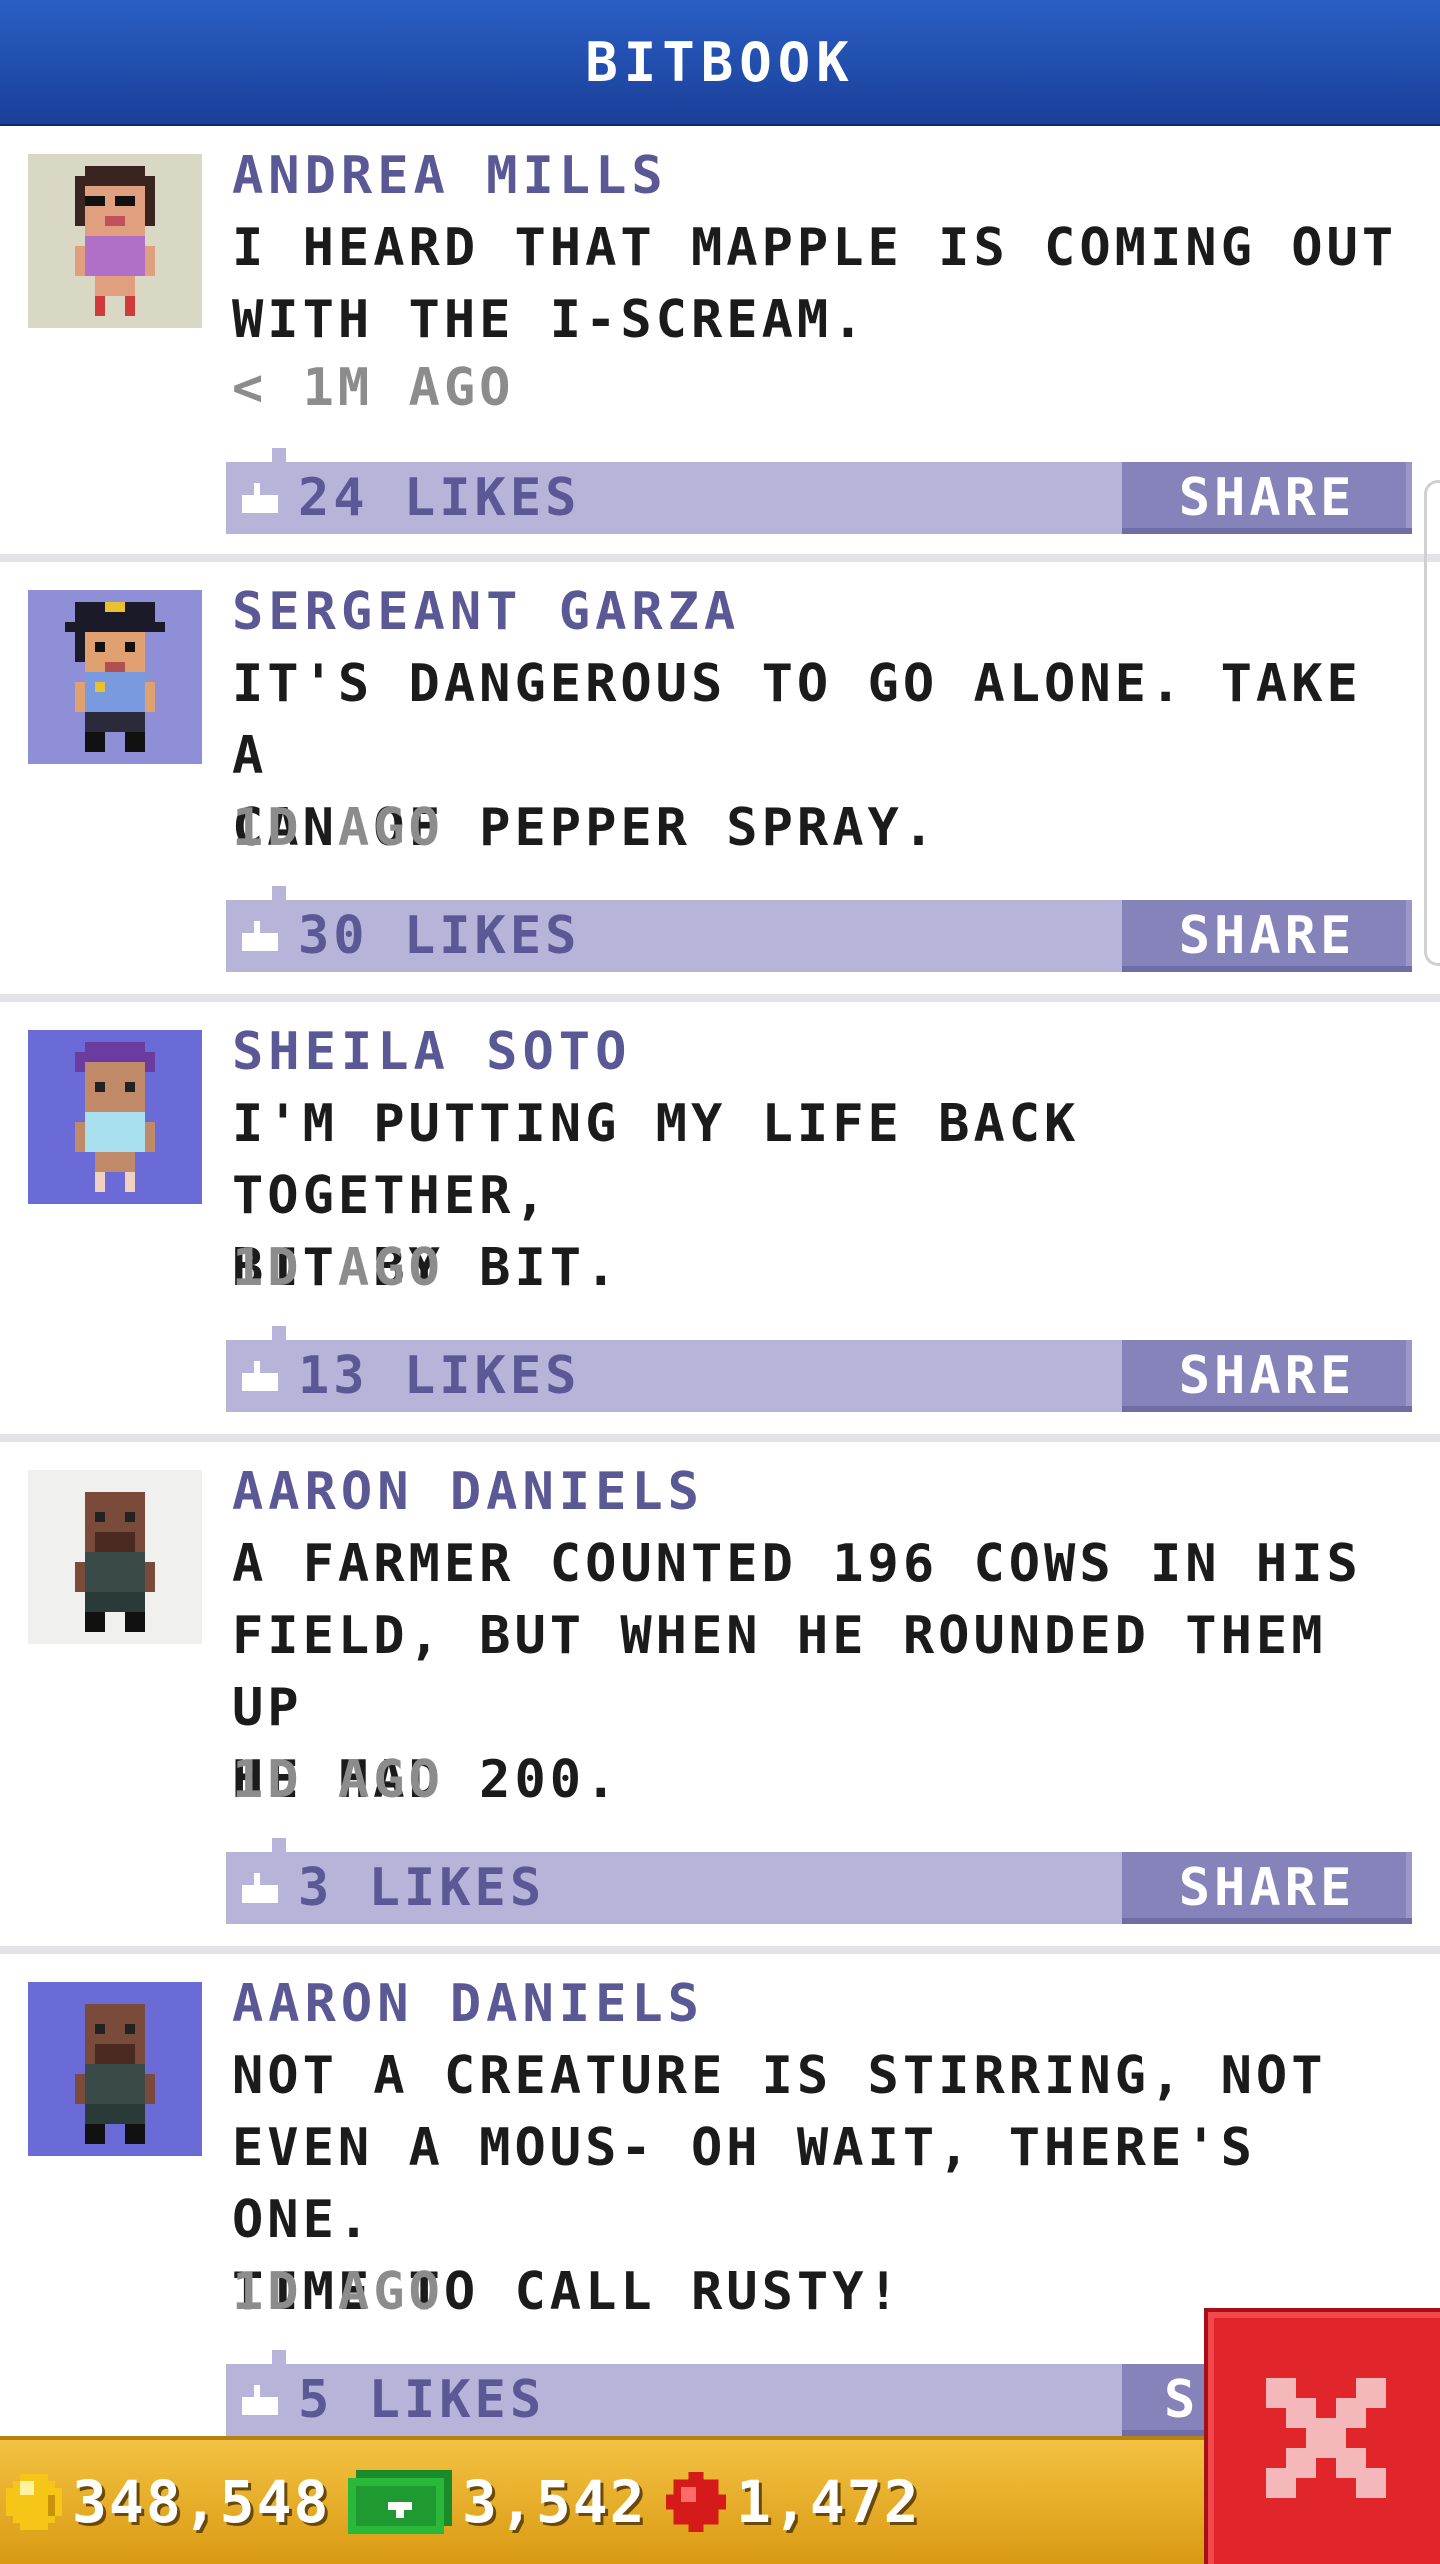 The width and height of the screenshot is (1440, 2564). Describe the element at coordinates (828, 2502) in the screenshot. I see `gems-value: 1,472` at that location.